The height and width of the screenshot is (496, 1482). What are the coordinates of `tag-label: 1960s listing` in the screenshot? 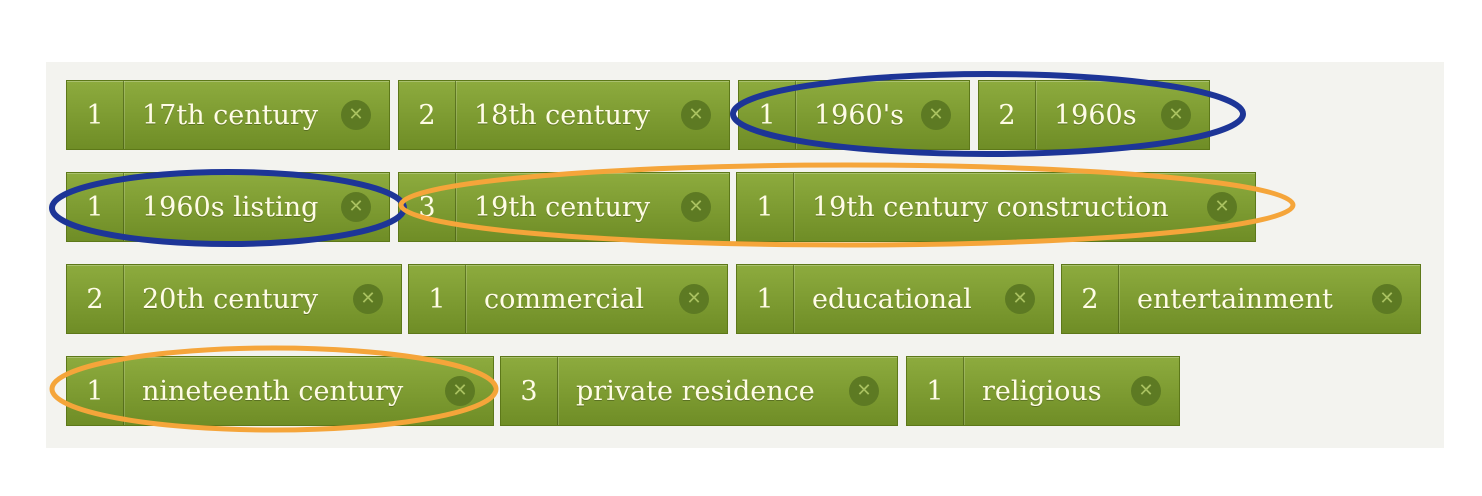 It's located at (230, 207).